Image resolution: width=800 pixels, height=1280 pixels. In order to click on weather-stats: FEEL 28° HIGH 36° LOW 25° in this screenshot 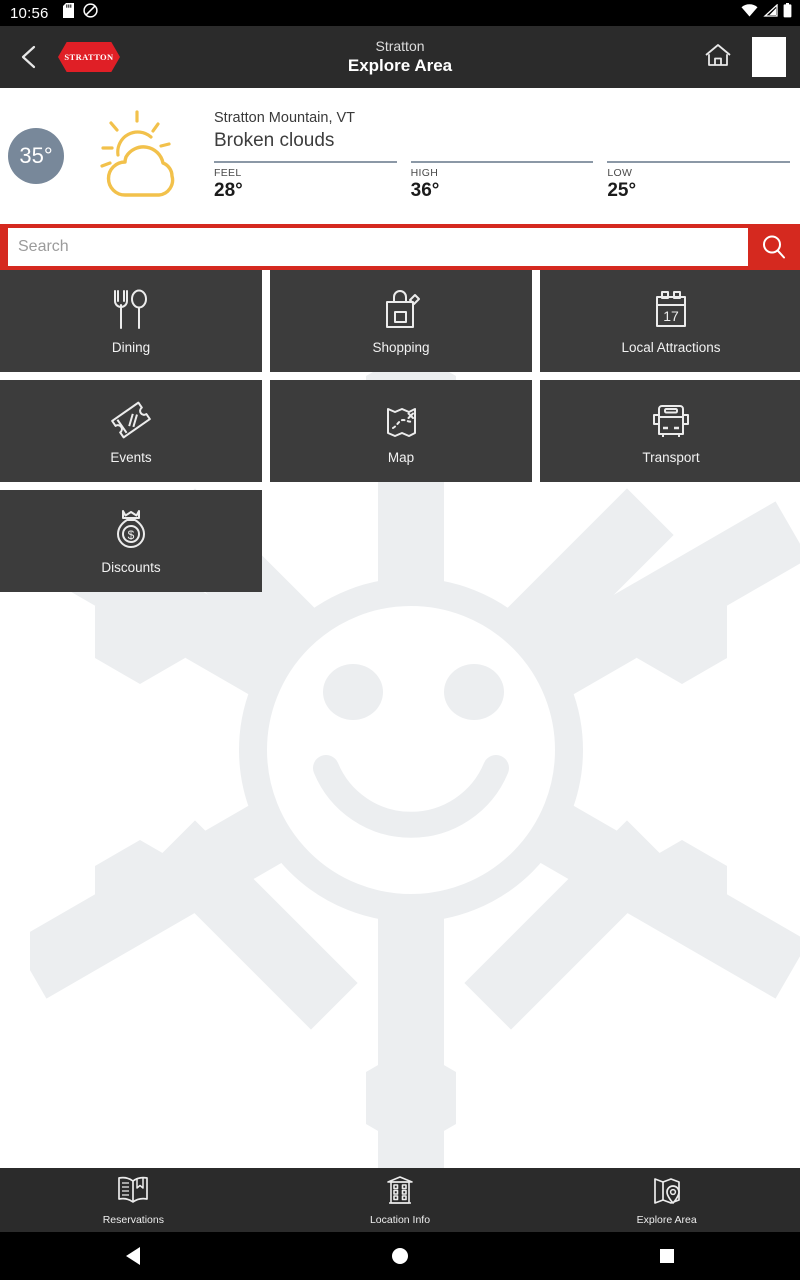, I will do `click(502, 181)`.